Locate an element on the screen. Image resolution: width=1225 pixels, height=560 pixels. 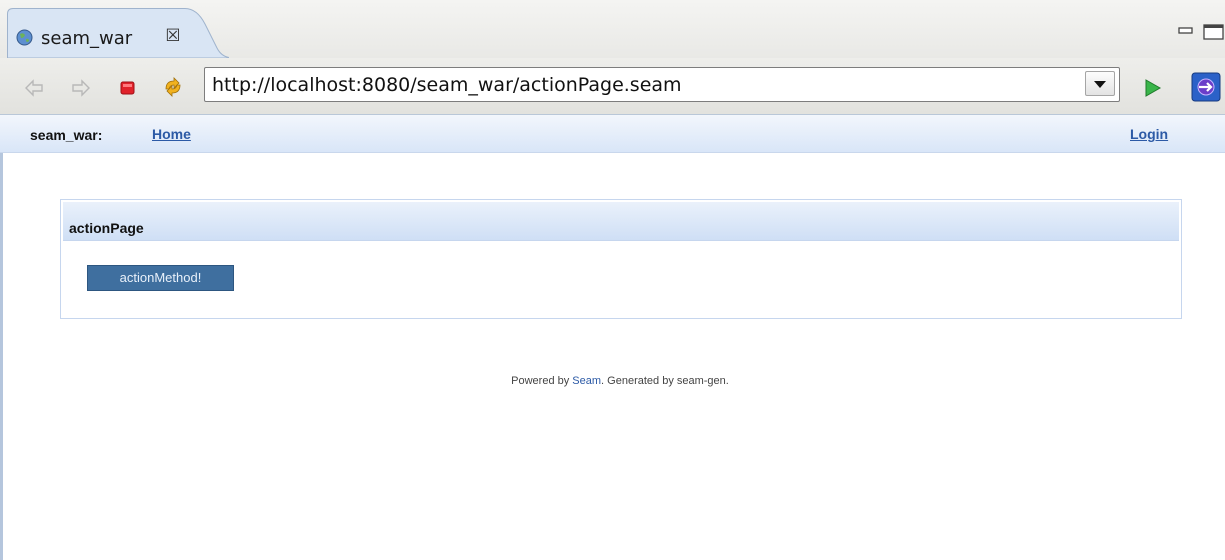
app-name-label: seam_war: is located at coordinates (66, 135).